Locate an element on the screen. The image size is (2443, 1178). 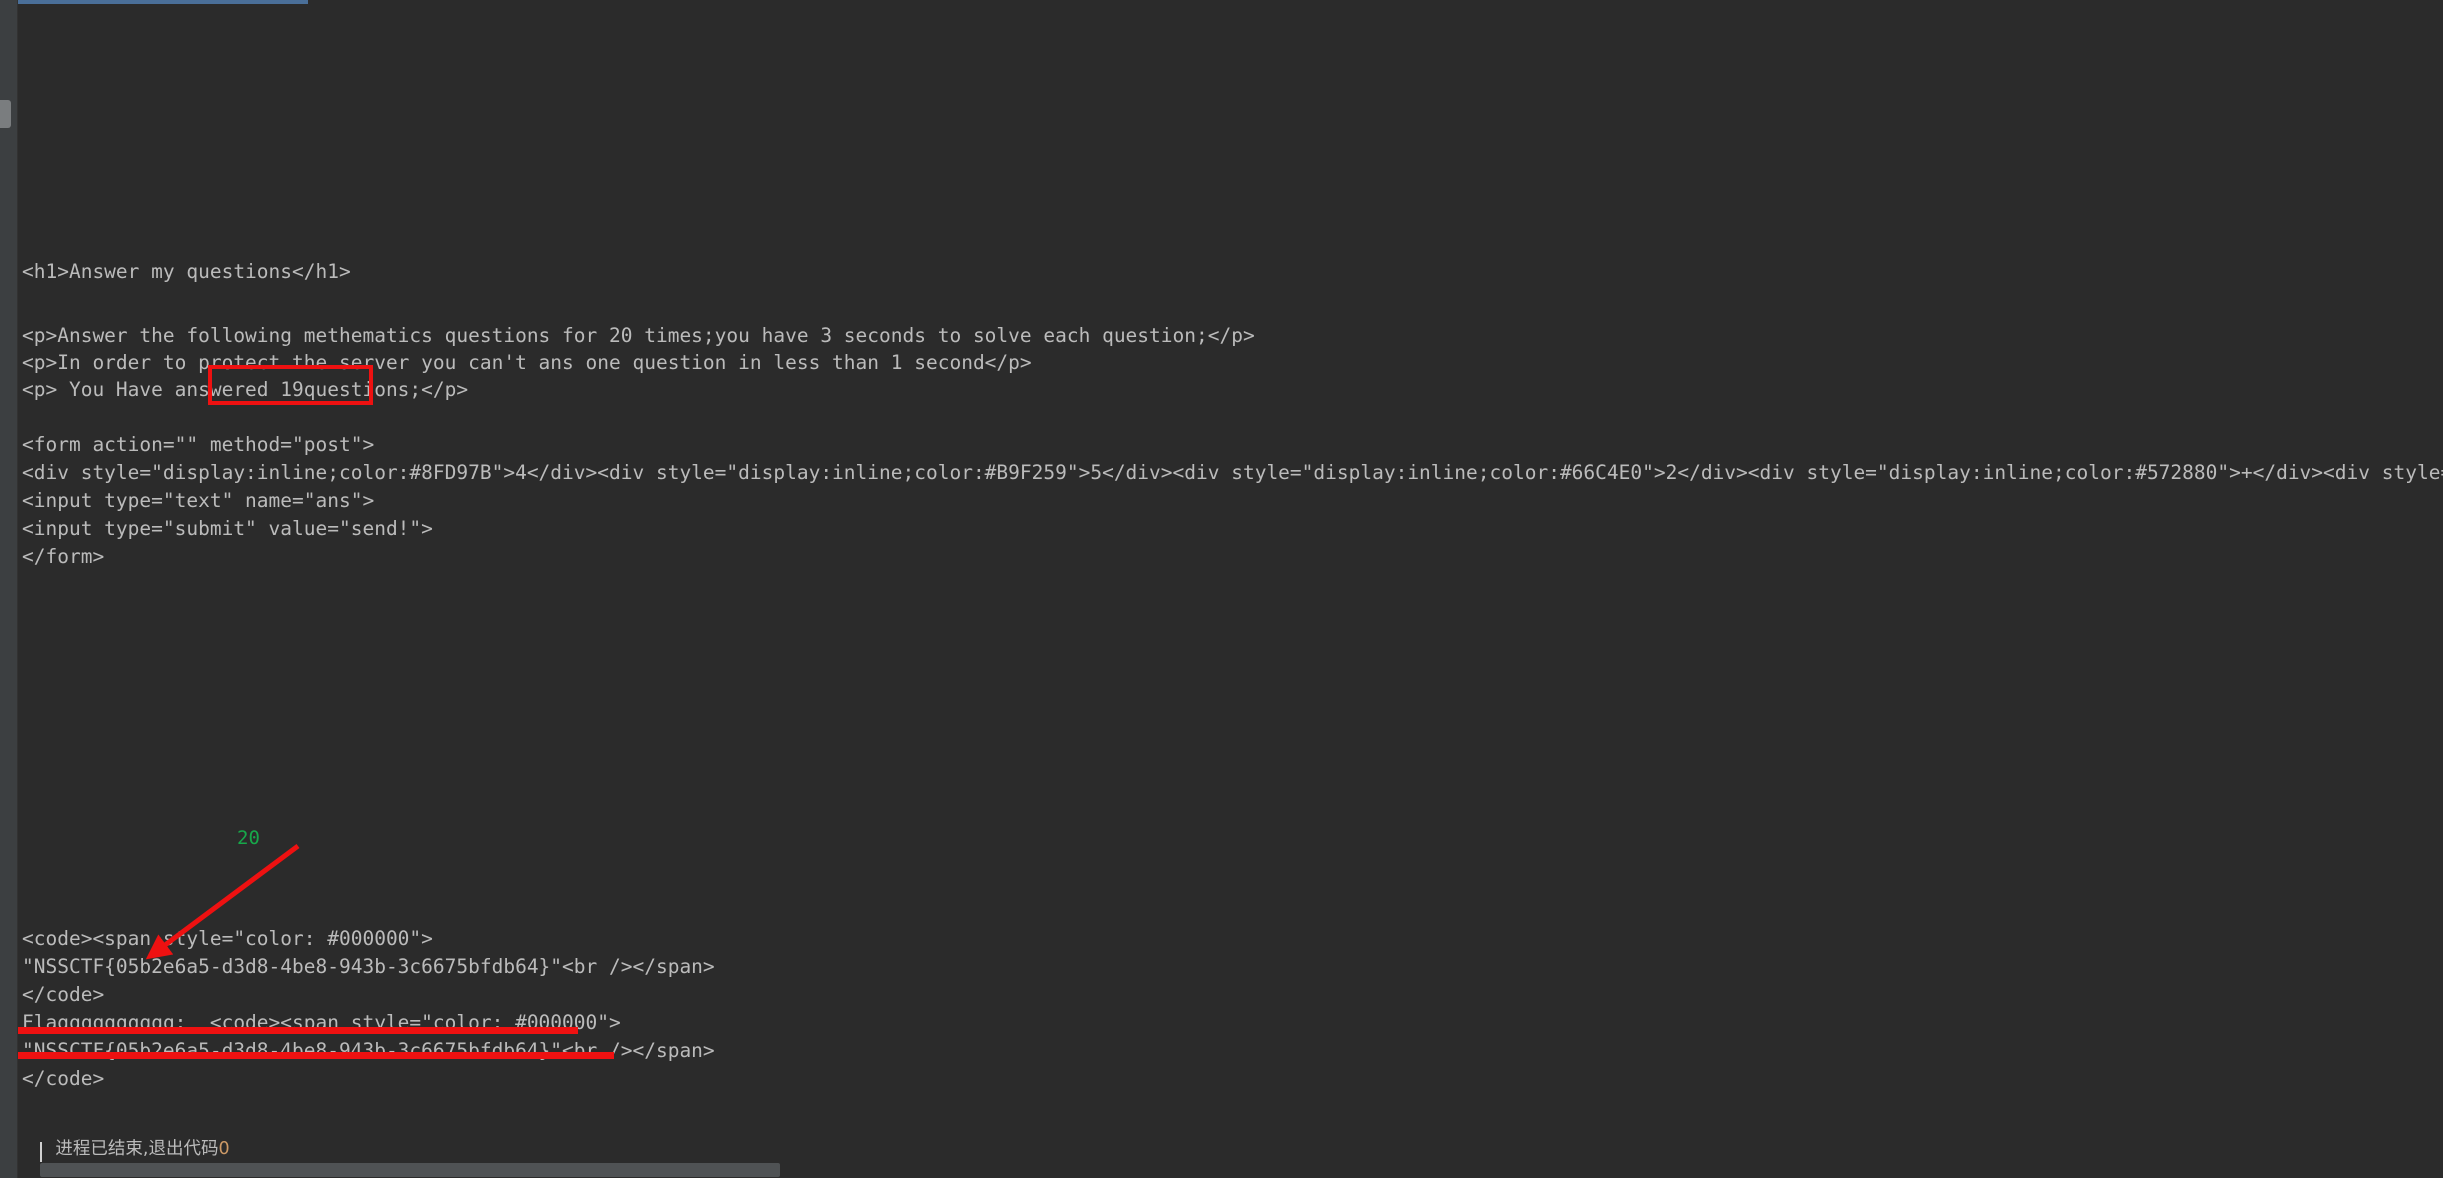
exit-code-value: 0 is located at coordinates (224, 1149).